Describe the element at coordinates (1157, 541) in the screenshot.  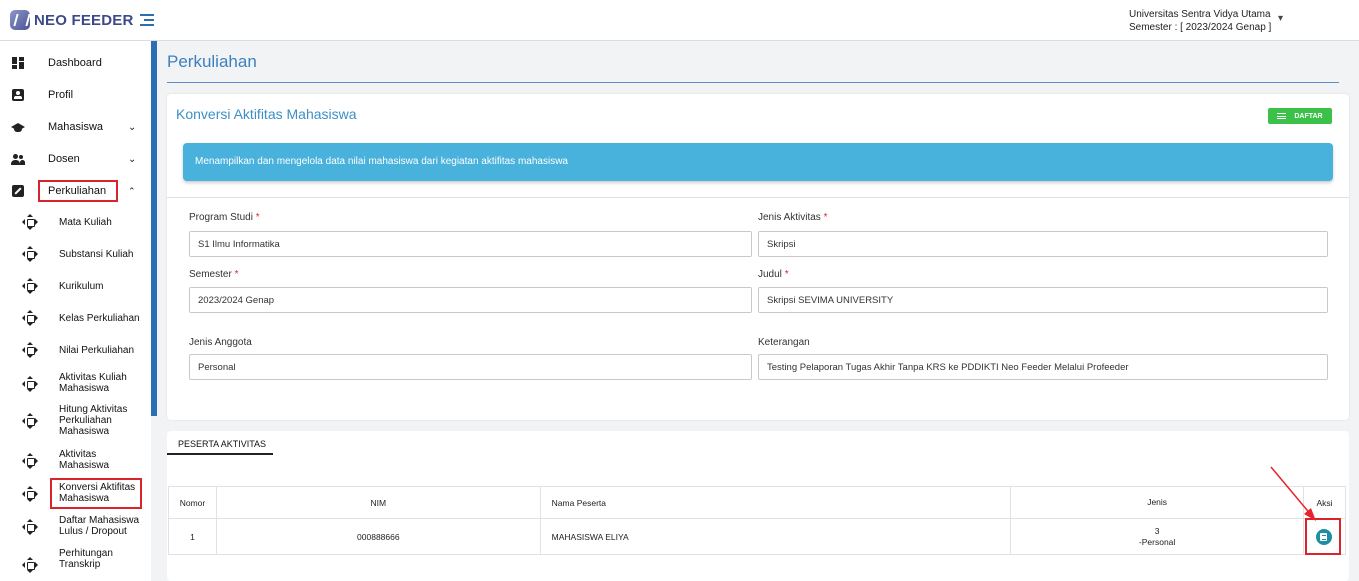
I see `jenis-name: -Personal` at that location.